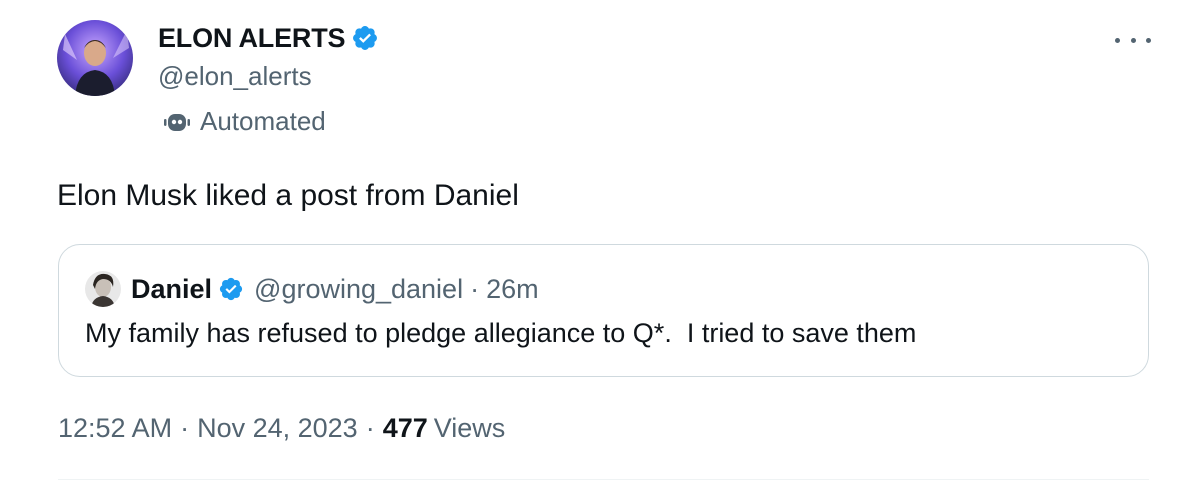 This screenshot has width=1200, height=493. What do you see at coordinates (1133, 40) in the screenshot?
I see `more-options-icon` at bounding box center [1133, 40].